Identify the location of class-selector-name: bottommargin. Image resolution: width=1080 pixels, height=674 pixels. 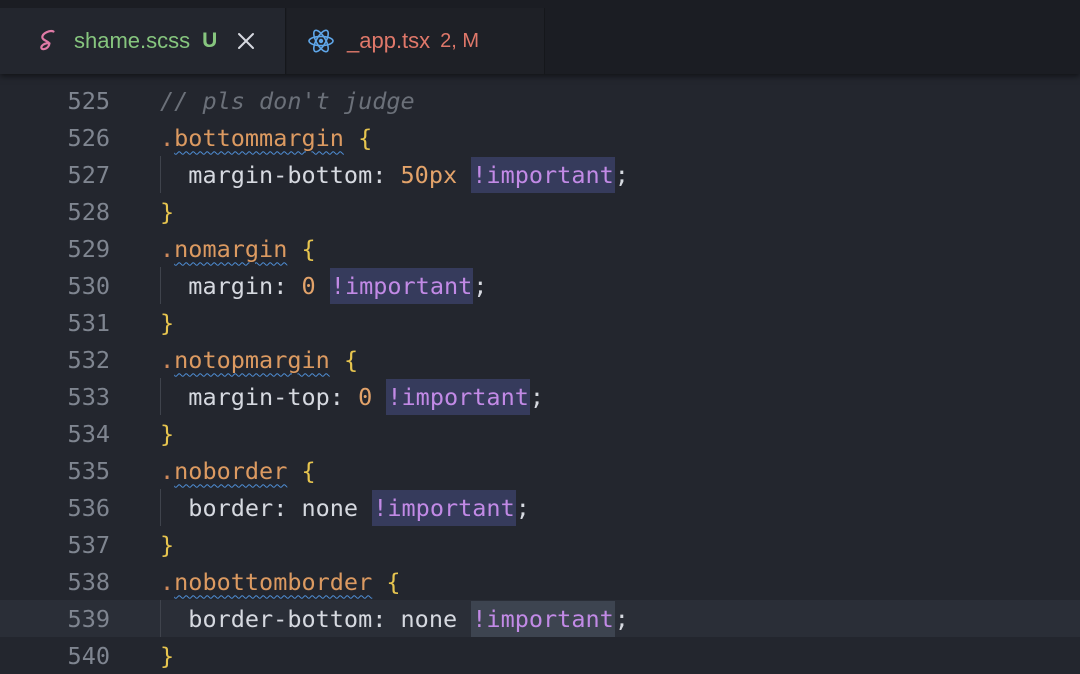
(259, 137).